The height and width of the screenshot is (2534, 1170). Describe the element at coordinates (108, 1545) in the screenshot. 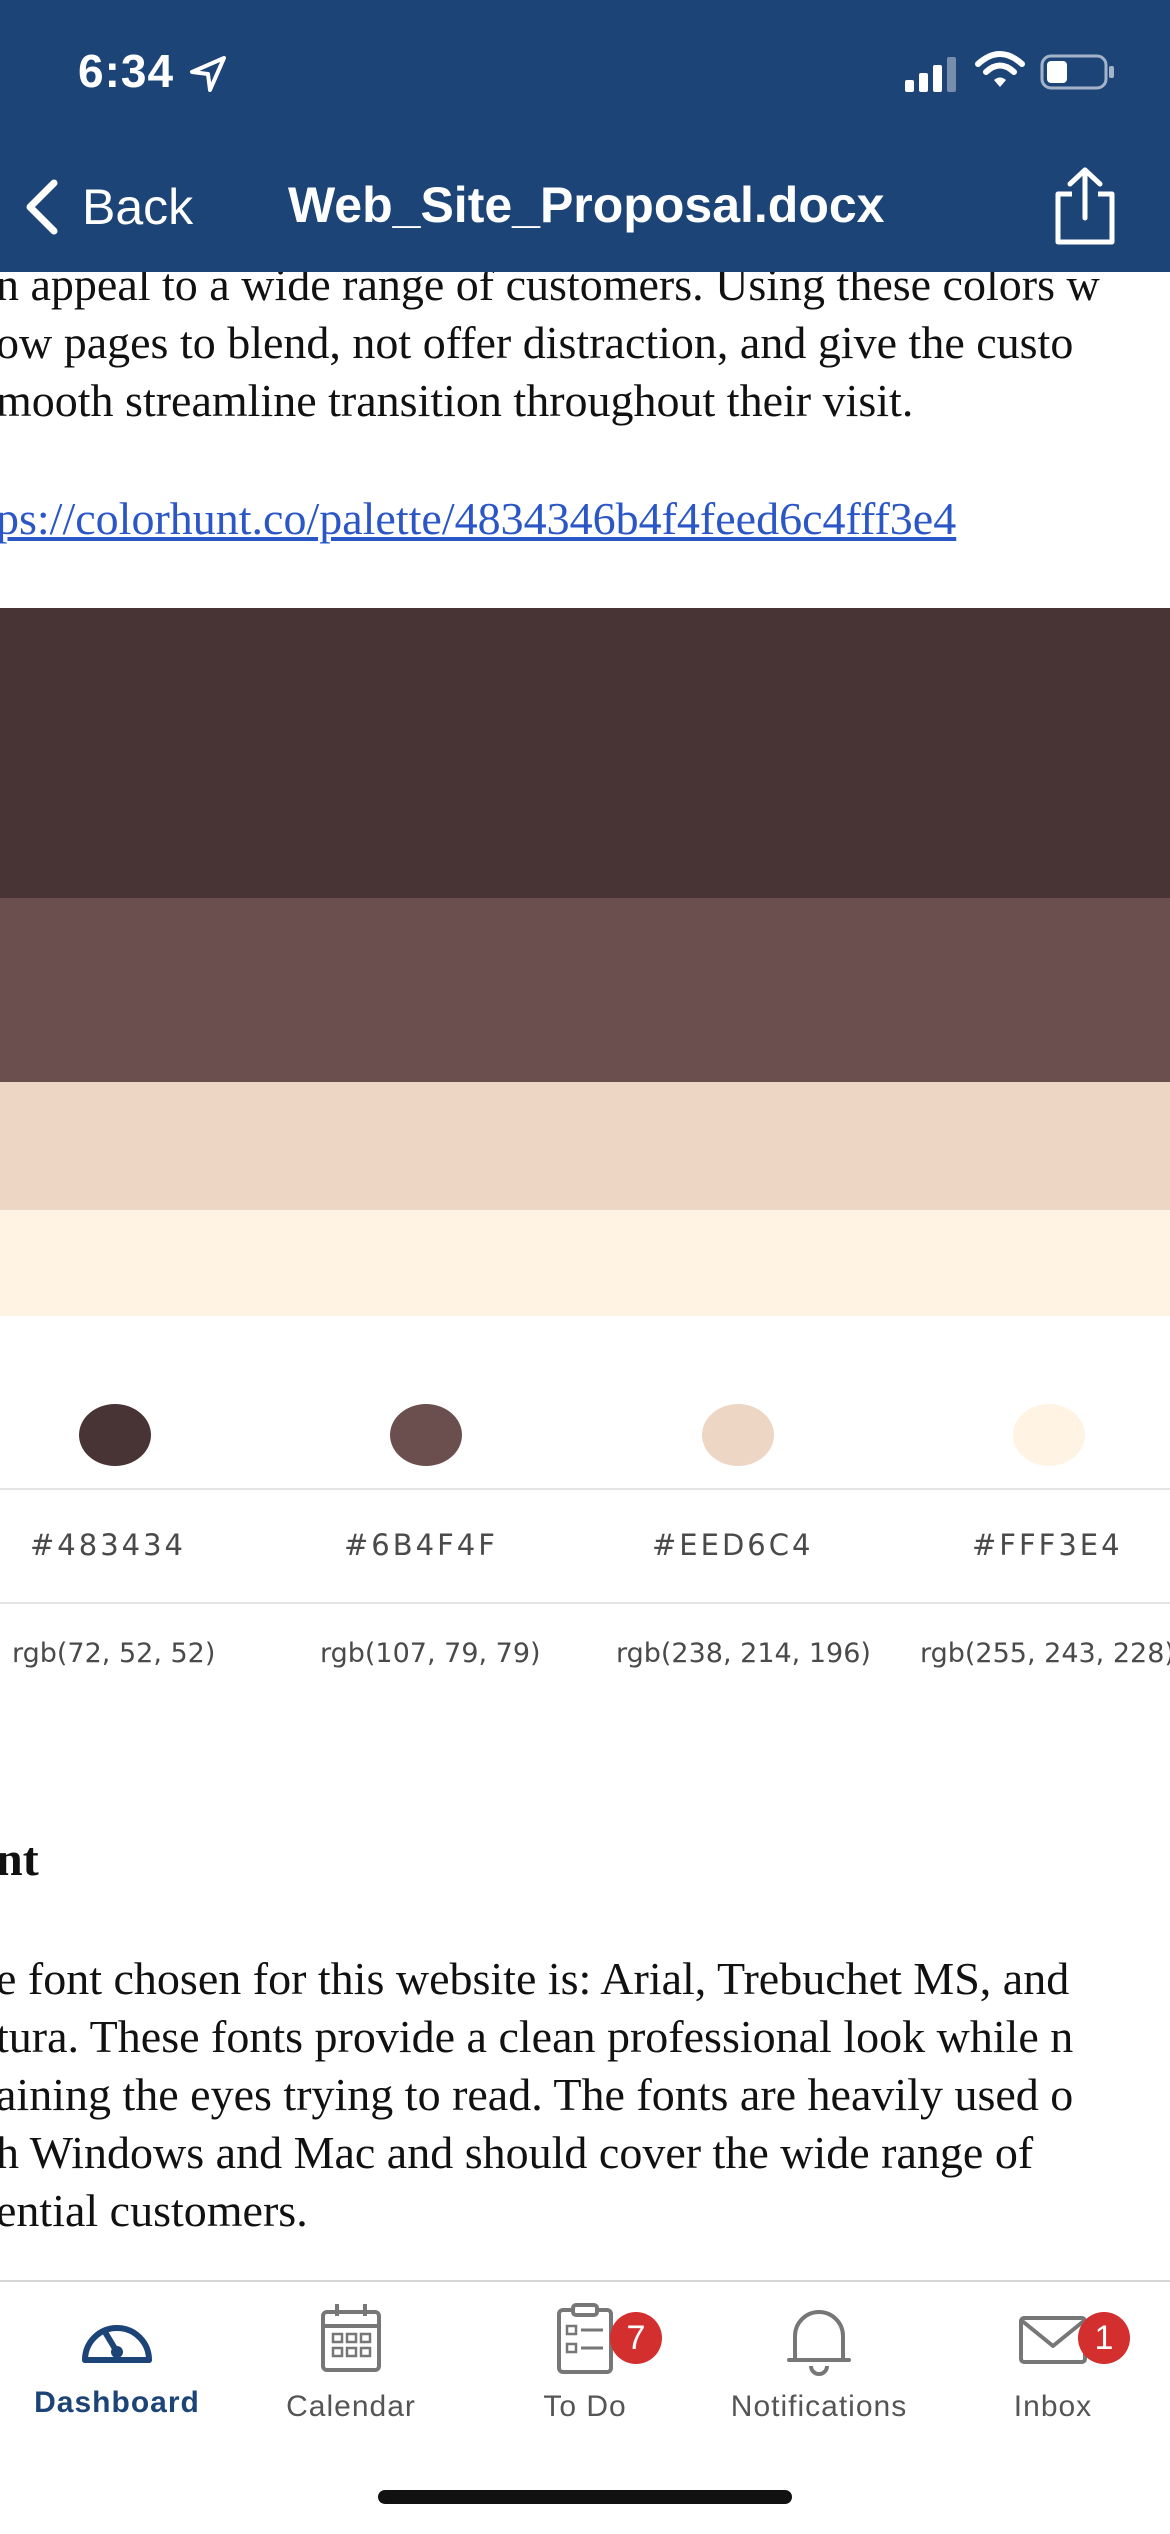

I see `hex-value: #483434` at that location.